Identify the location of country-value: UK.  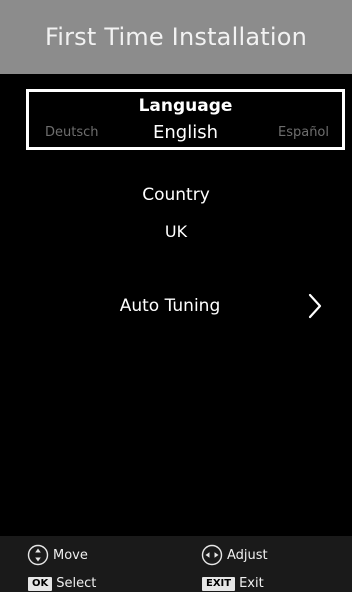
(176, 231).